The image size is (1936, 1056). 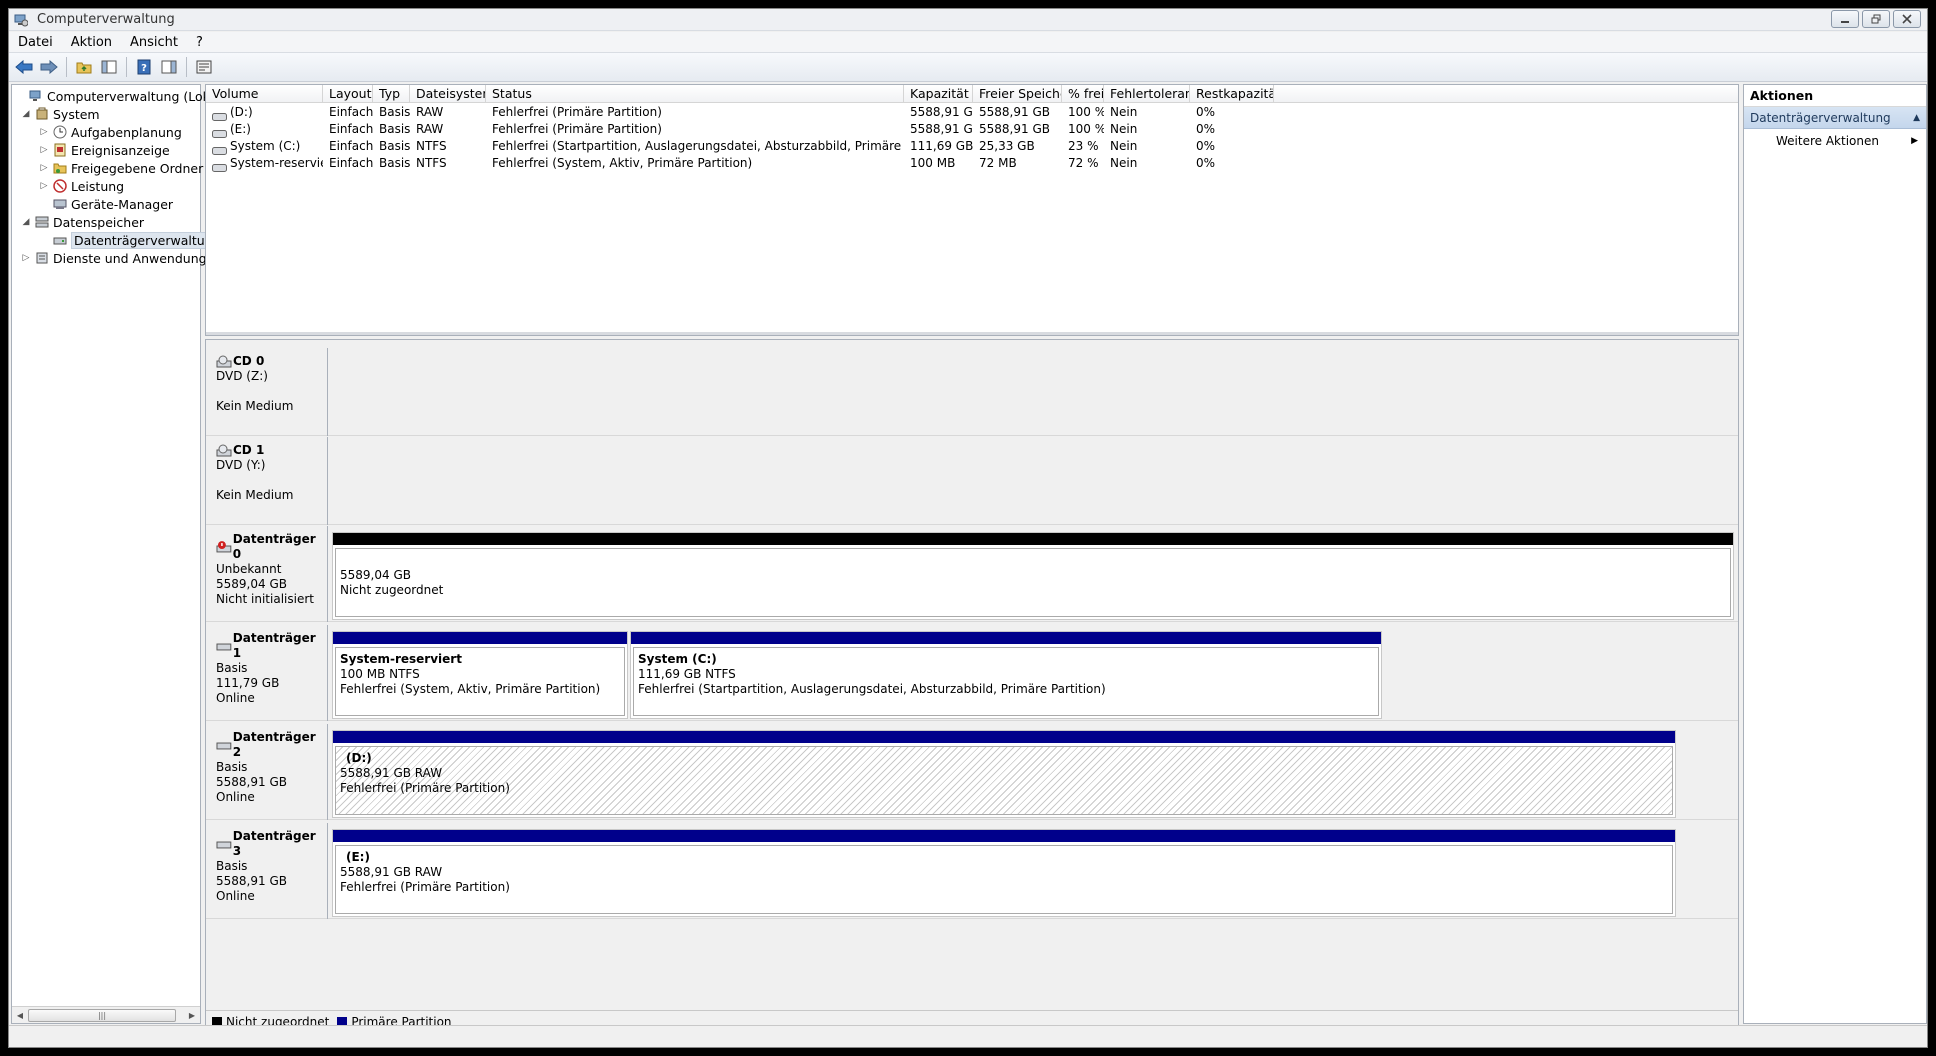 I want to click on tree-item-storage: ◢ Datenspeicher, so click(x=82, y=222).